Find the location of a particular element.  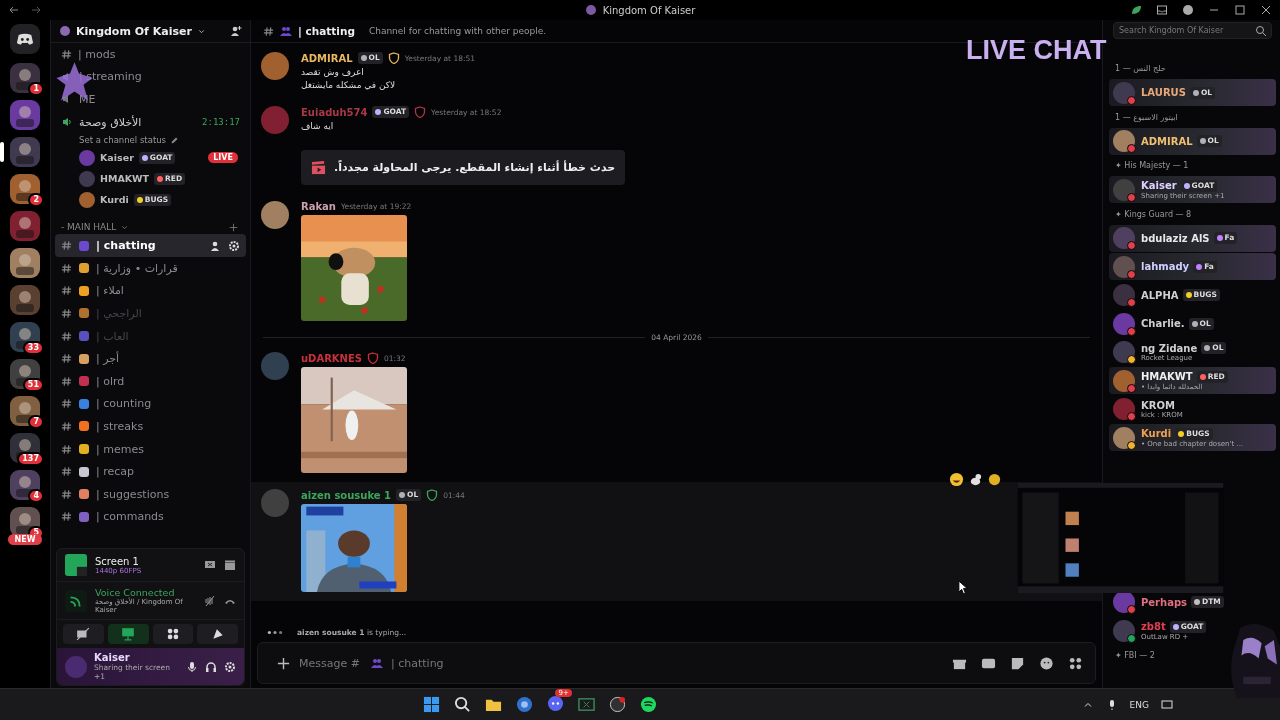

inbox-icon is located at coordinates (1162, 10).